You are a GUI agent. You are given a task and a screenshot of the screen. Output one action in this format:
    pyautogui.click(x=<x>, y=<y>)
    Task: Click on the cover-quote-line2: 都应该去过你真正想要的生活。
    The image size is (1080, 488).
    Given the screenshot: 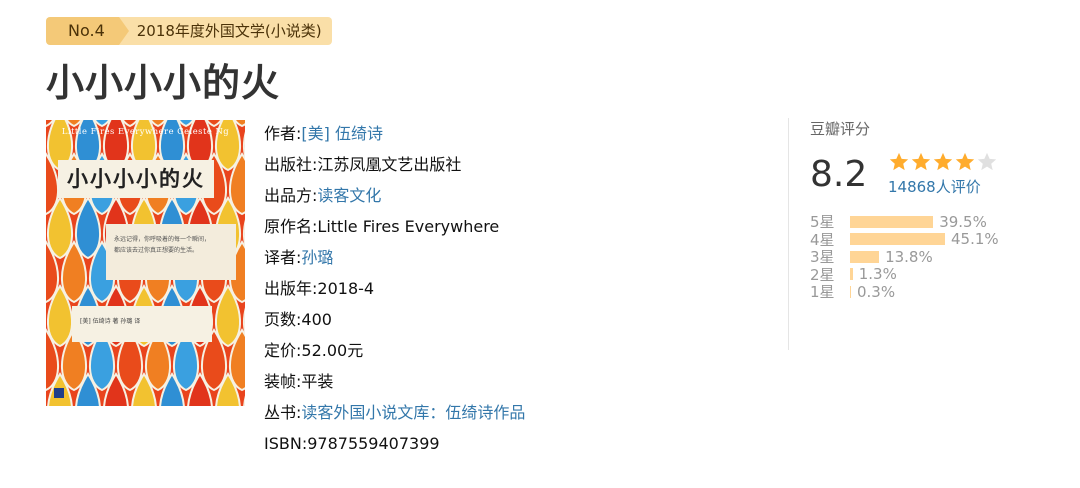 What is the action you would take?
    pyautogui.click(x=156, y=250)
    